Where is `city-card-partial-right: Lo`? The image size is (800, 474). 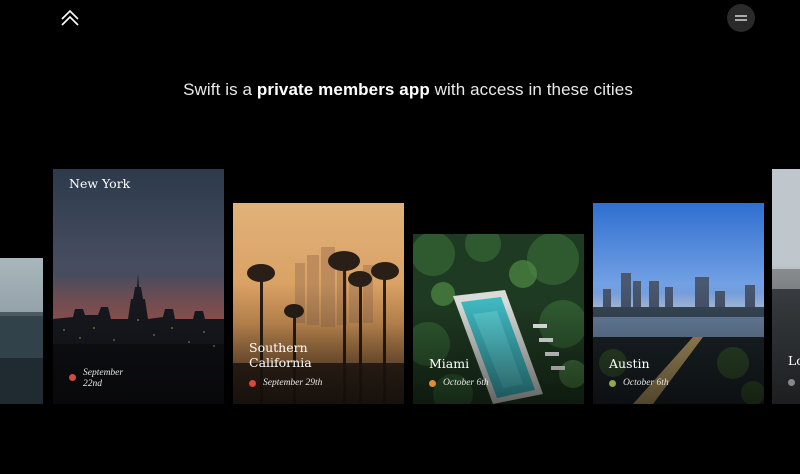 city-card-partial-right: Lo is located at coordinates (786, 286).